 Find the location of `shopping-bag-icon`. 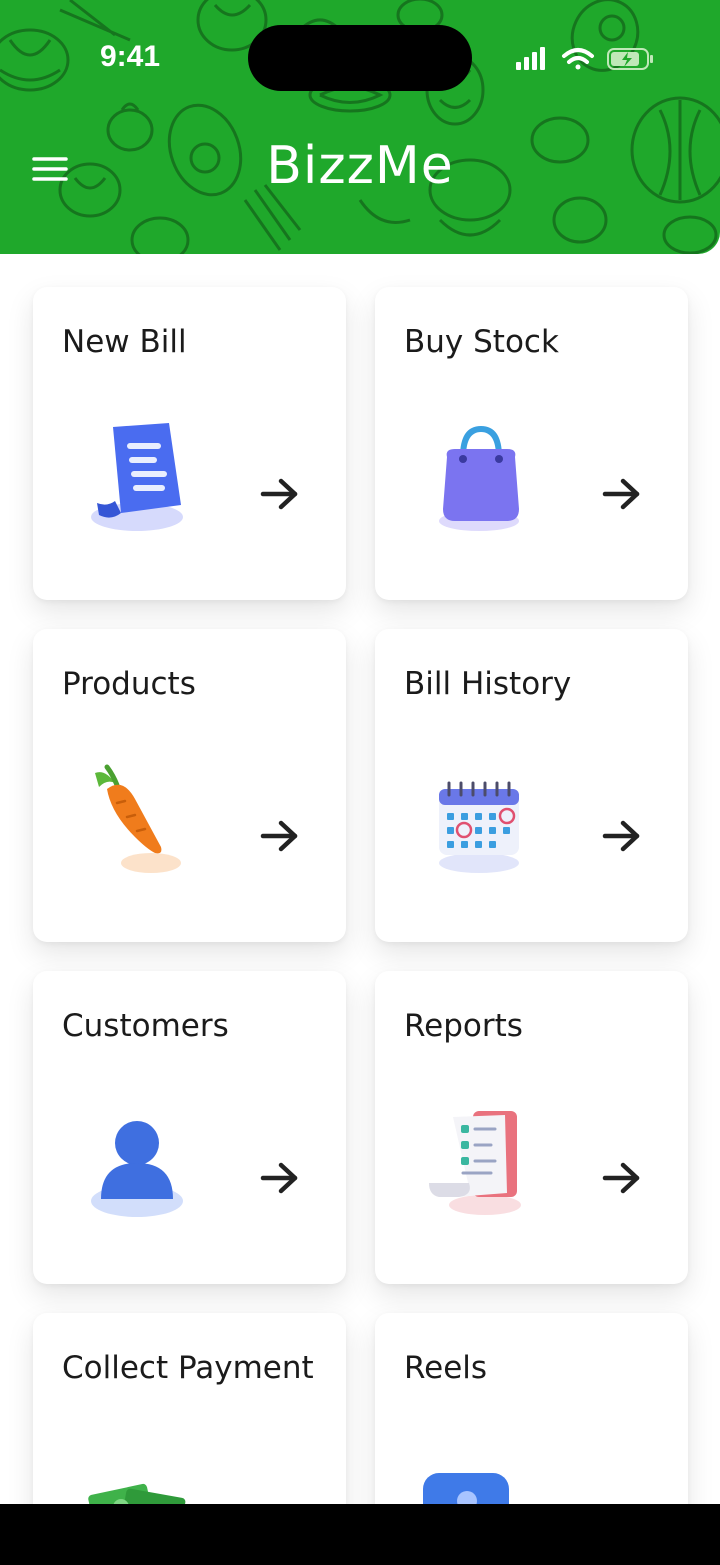

shopping-bag-icon is located at coordinates (479, 478).